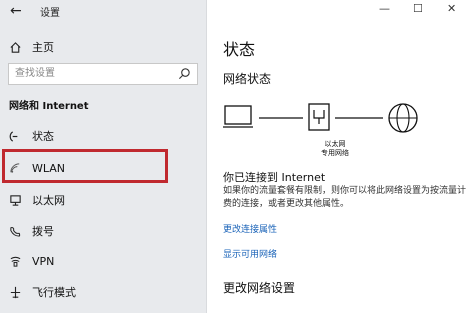 This screenshot has width=475, height=313. Describe the element at coordinates (103, 47) in the screenshot. I see `nav-item-home: 主页` at that location.